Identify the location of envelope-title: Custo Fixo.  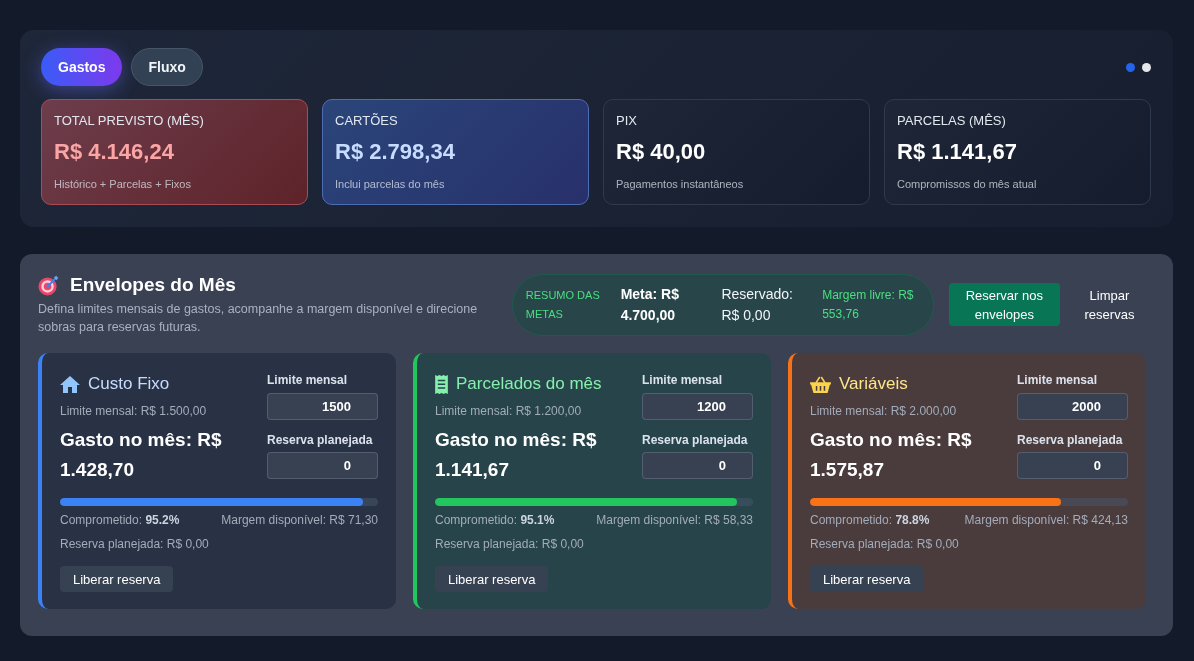
(129, 384).